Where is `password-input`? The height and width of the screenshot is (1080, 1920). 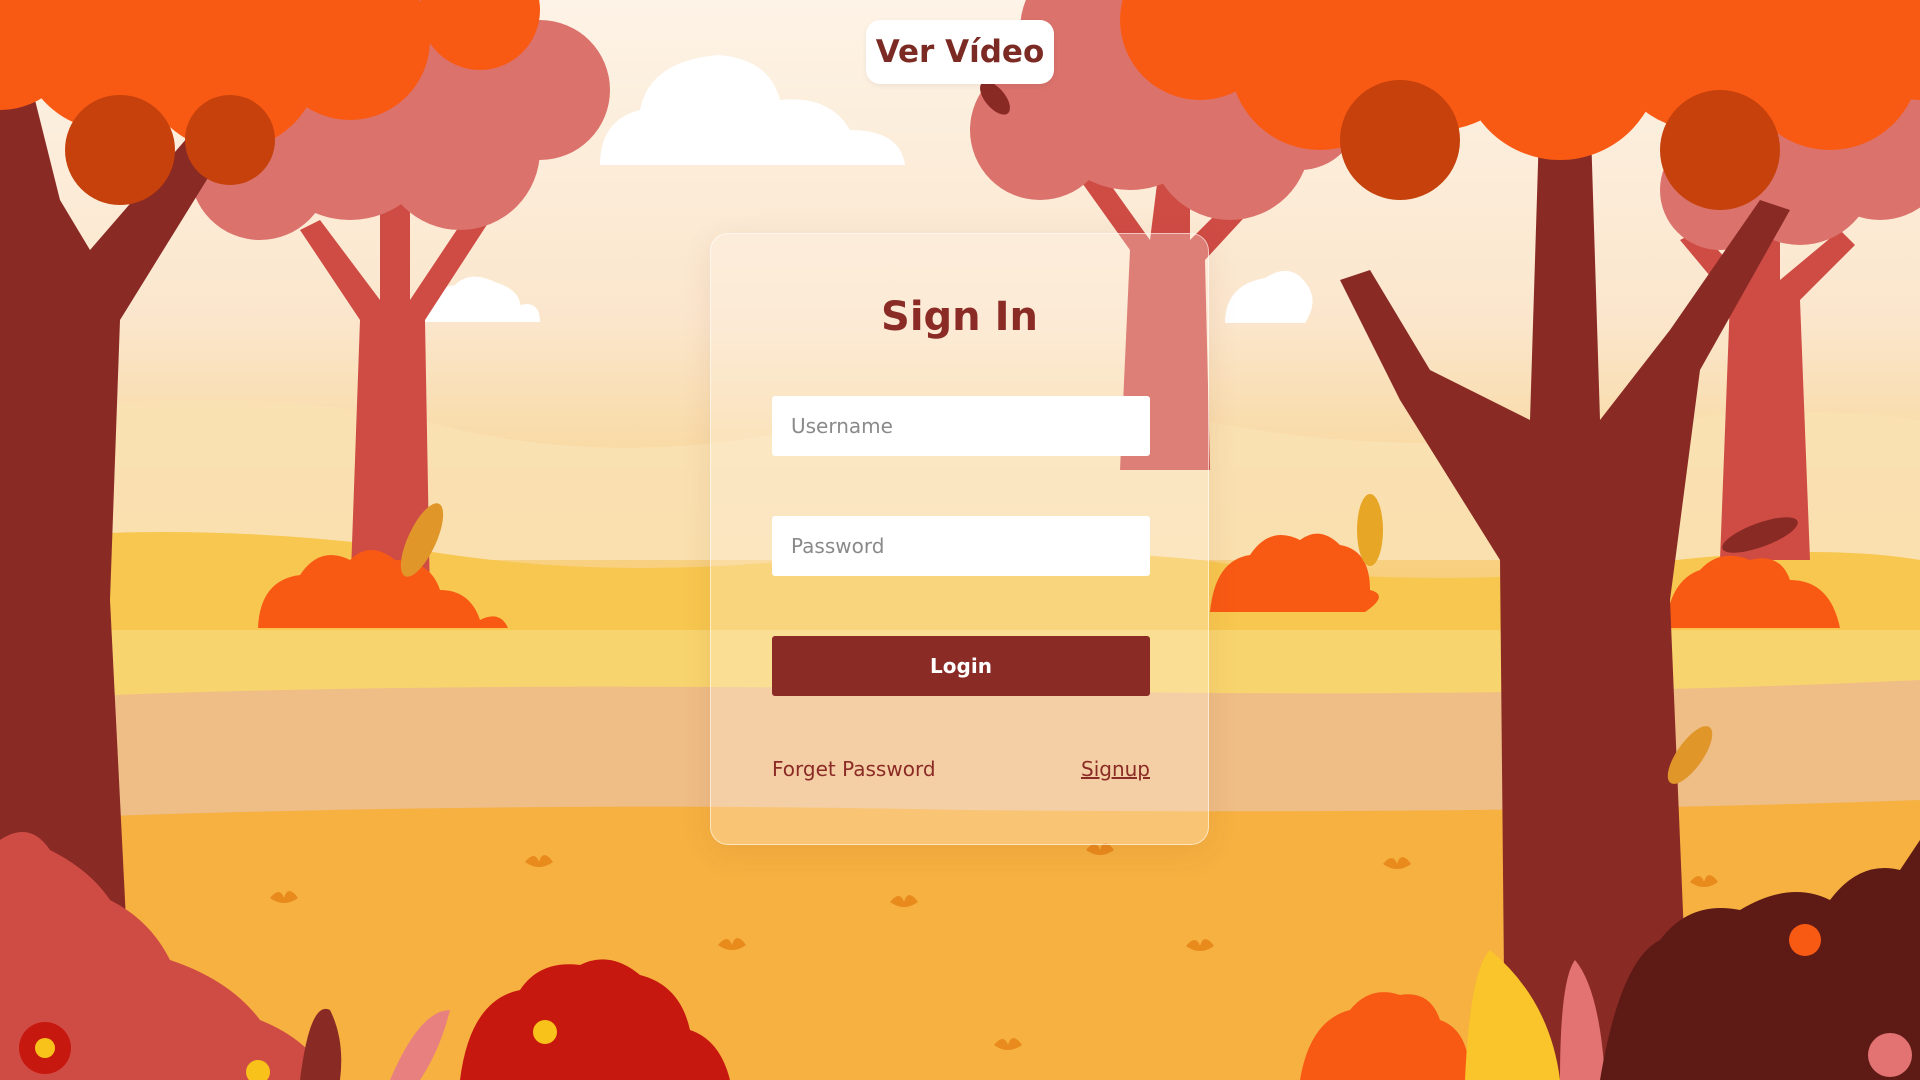 password-input is located at coordinates (961, 546).